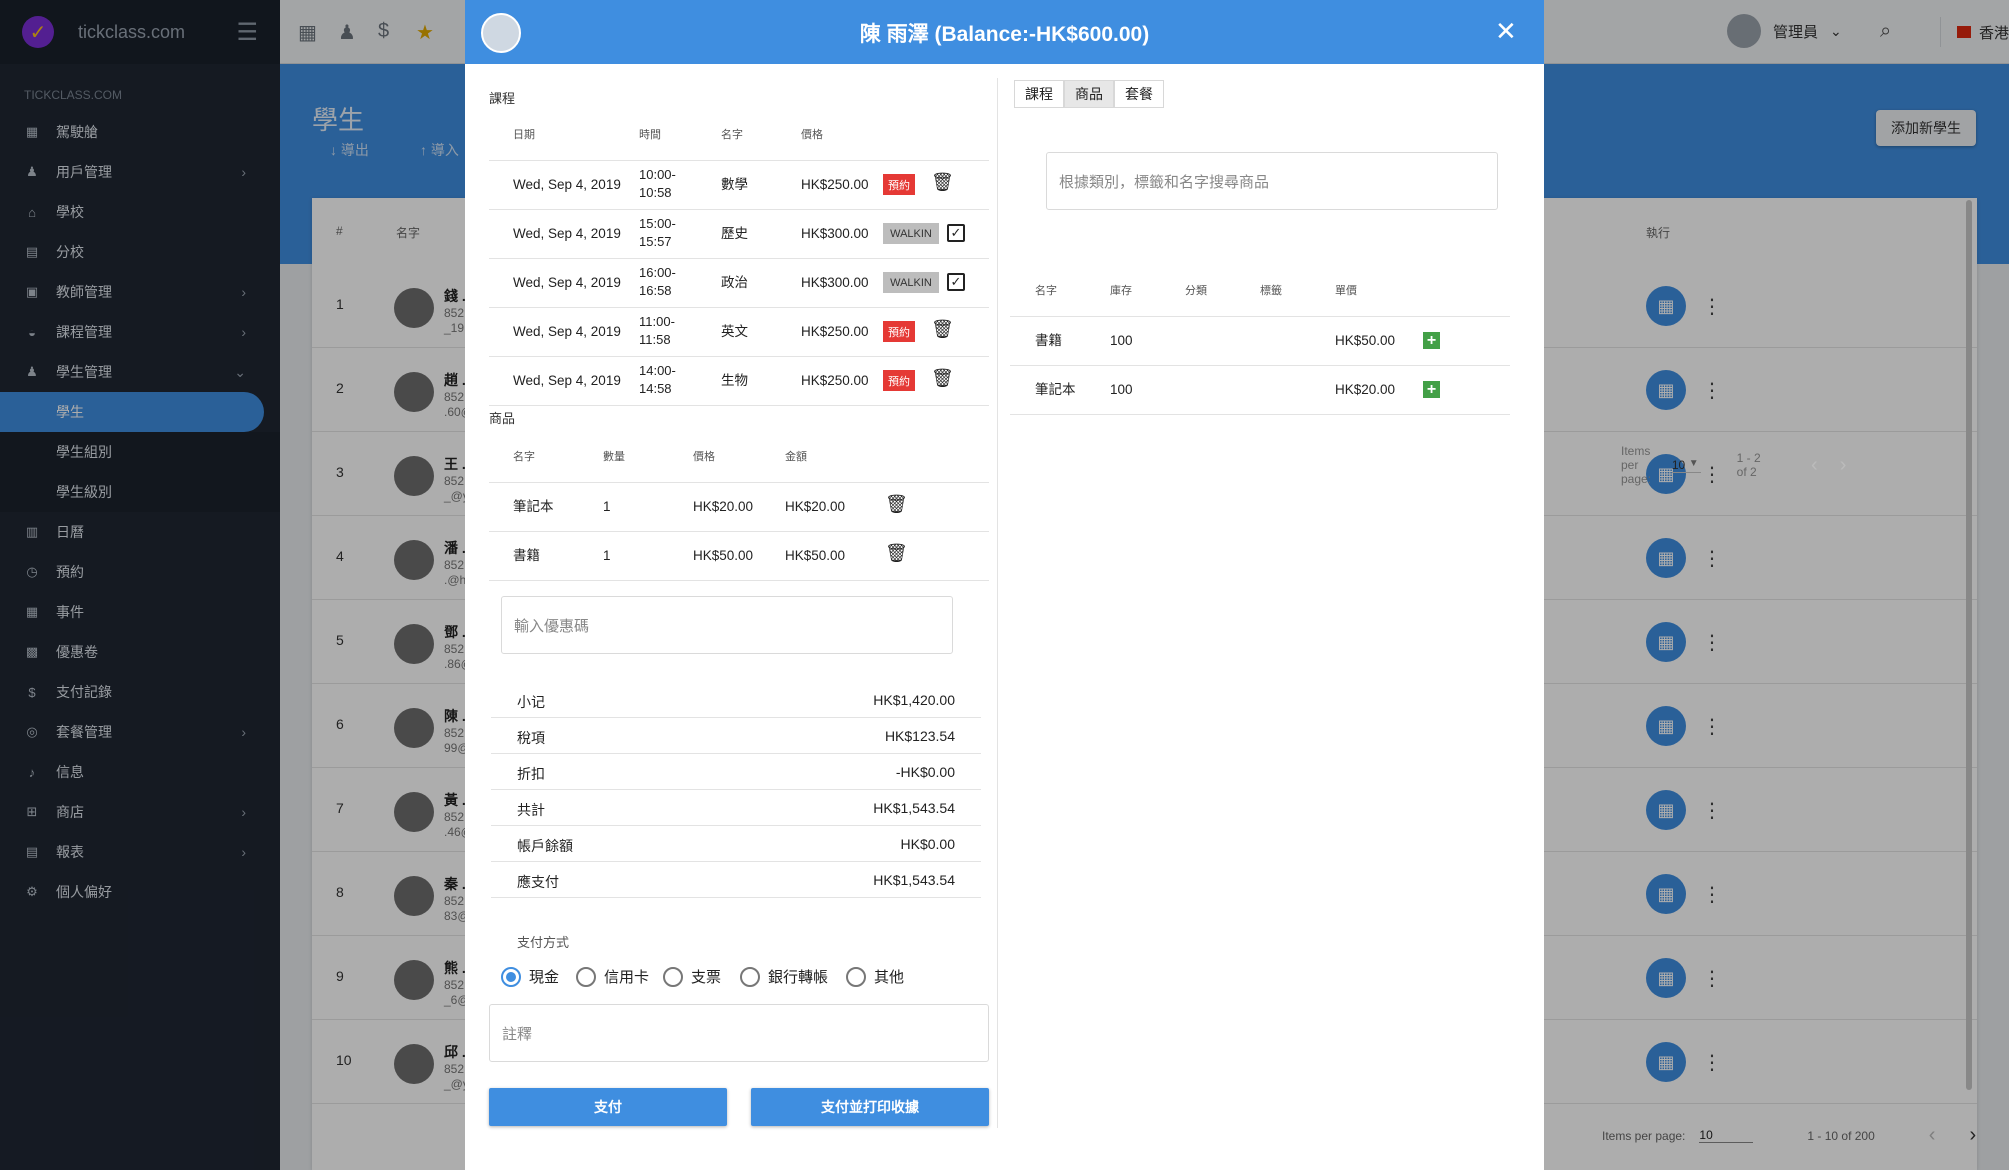  I want to click on summary-value: HK$123.54, so click(919, 736).